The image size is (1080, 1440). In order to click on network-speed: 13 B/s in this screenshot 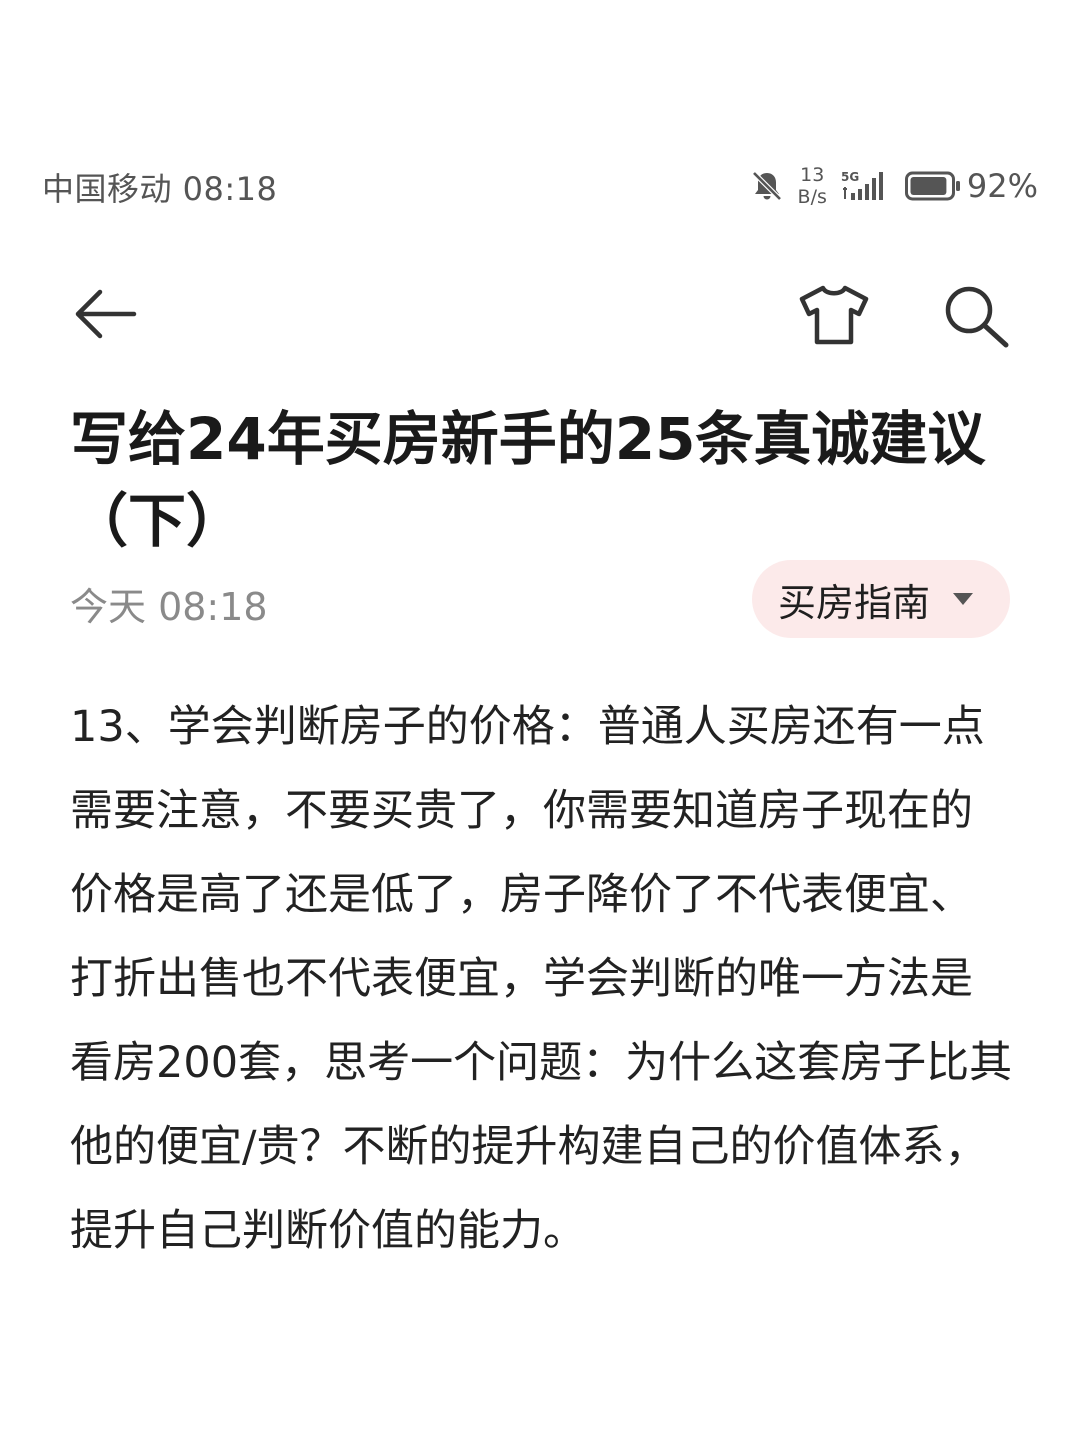, I will do `click(812, 186)`.